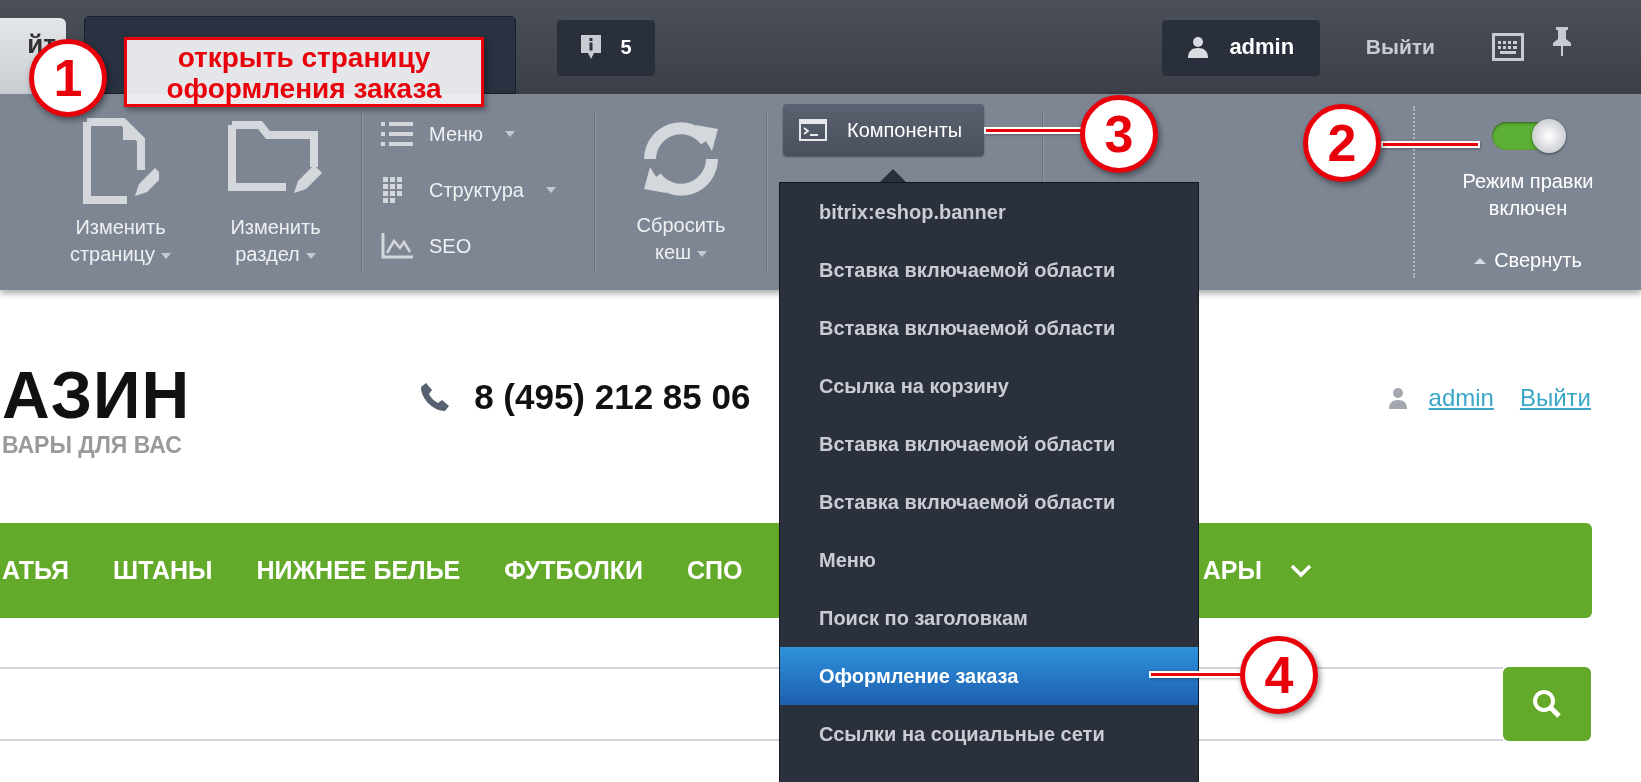  I want to click on logo-subtitle: ВАРЫ ДЛЯ ВАС, so click(92, 445).